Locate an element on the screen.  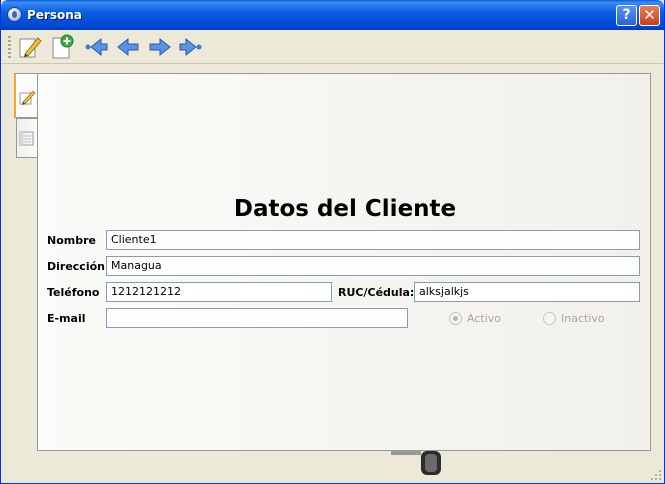
direccion-label: Dirección is located at coordinates (76, 266).